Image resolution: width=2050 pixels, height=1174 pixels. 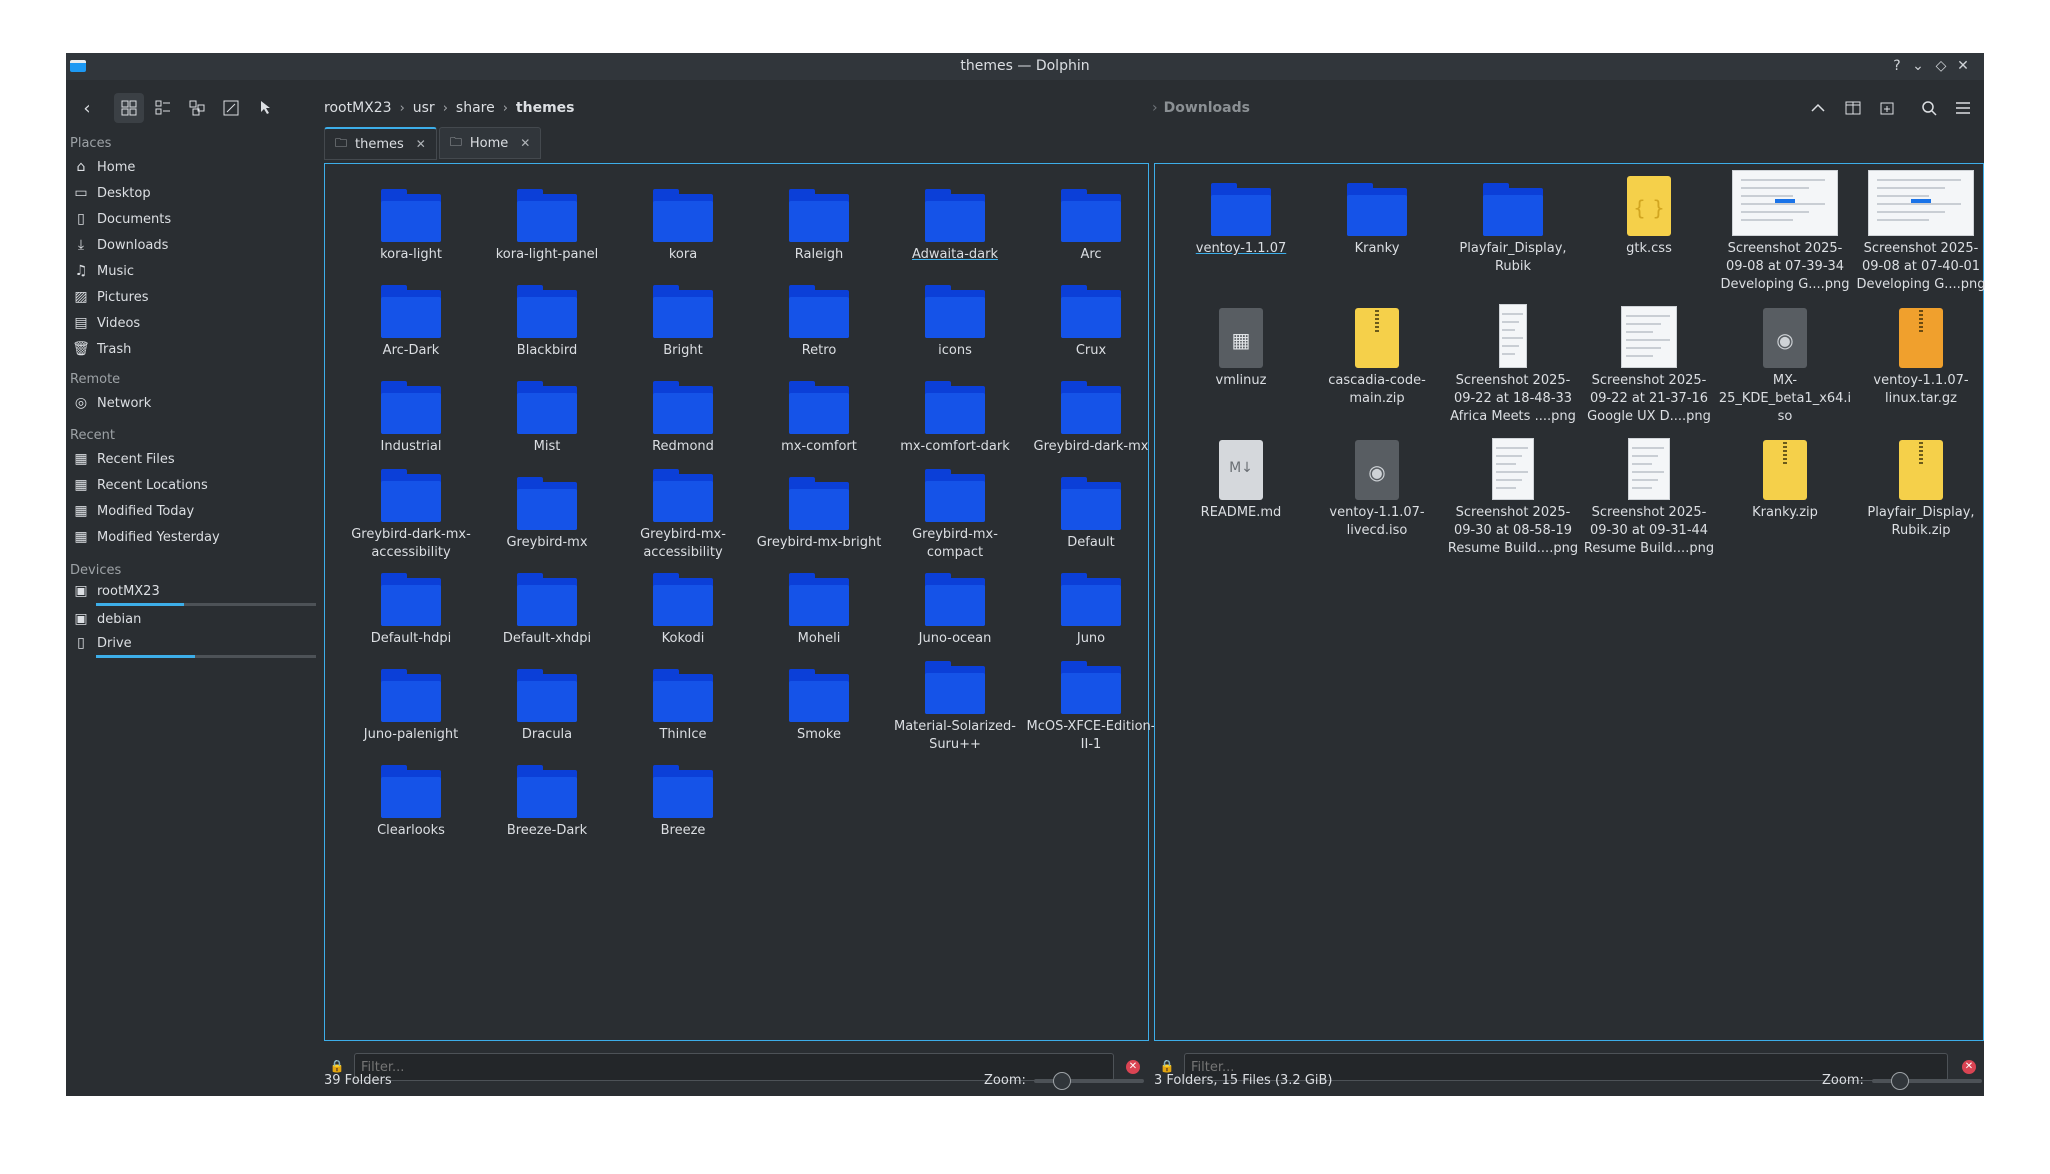 What do you see at coordinates (197, 271) in the screenshot?
I see `sidebar-item-music: ♫ Music` at bounding box center [197, 271].